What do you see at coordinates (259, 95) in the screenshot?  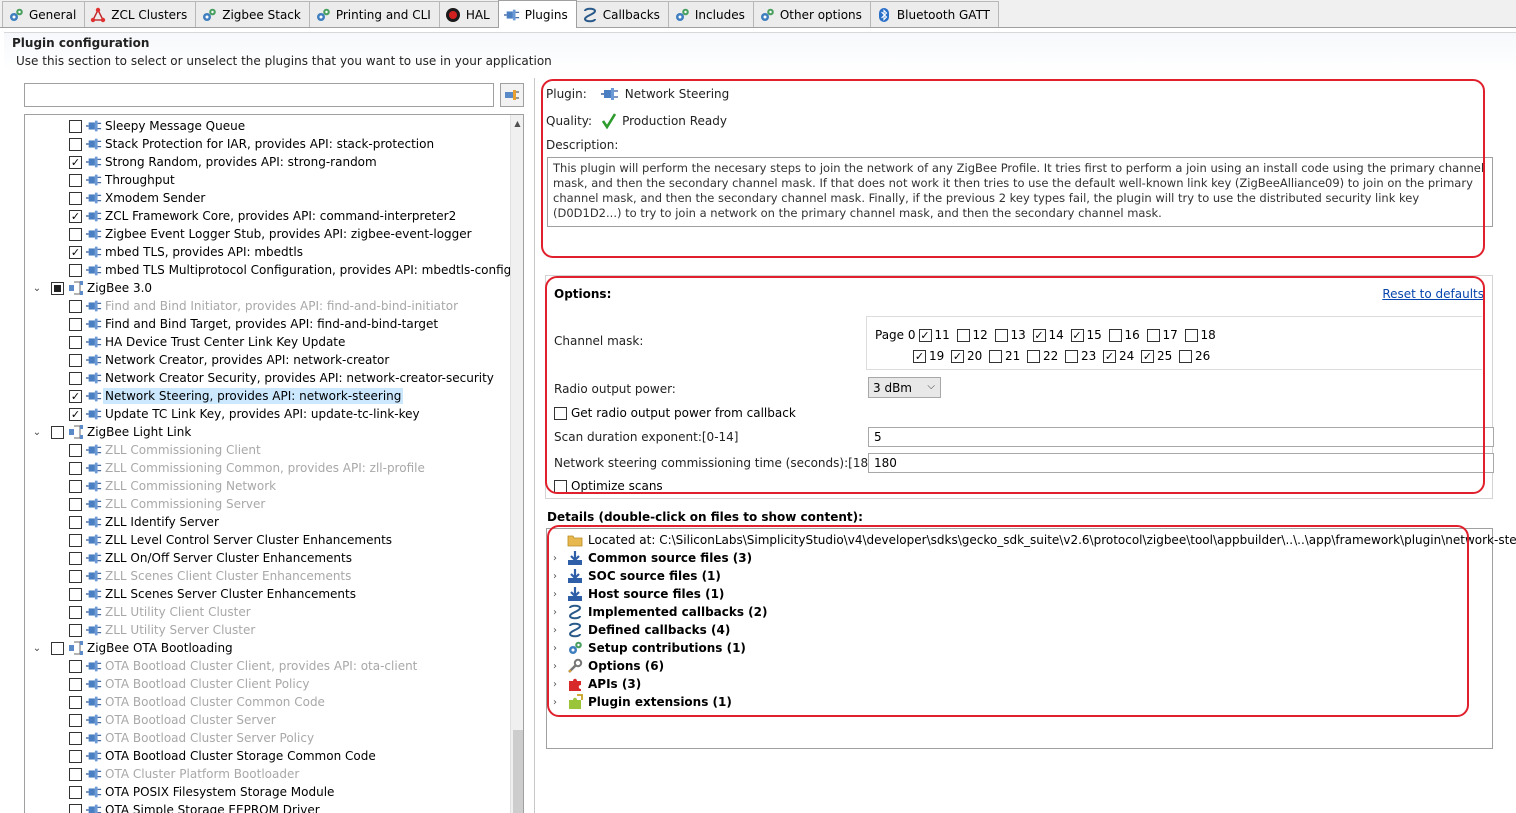 I see `plugin-filter-input` at bounding box center [259, 95].